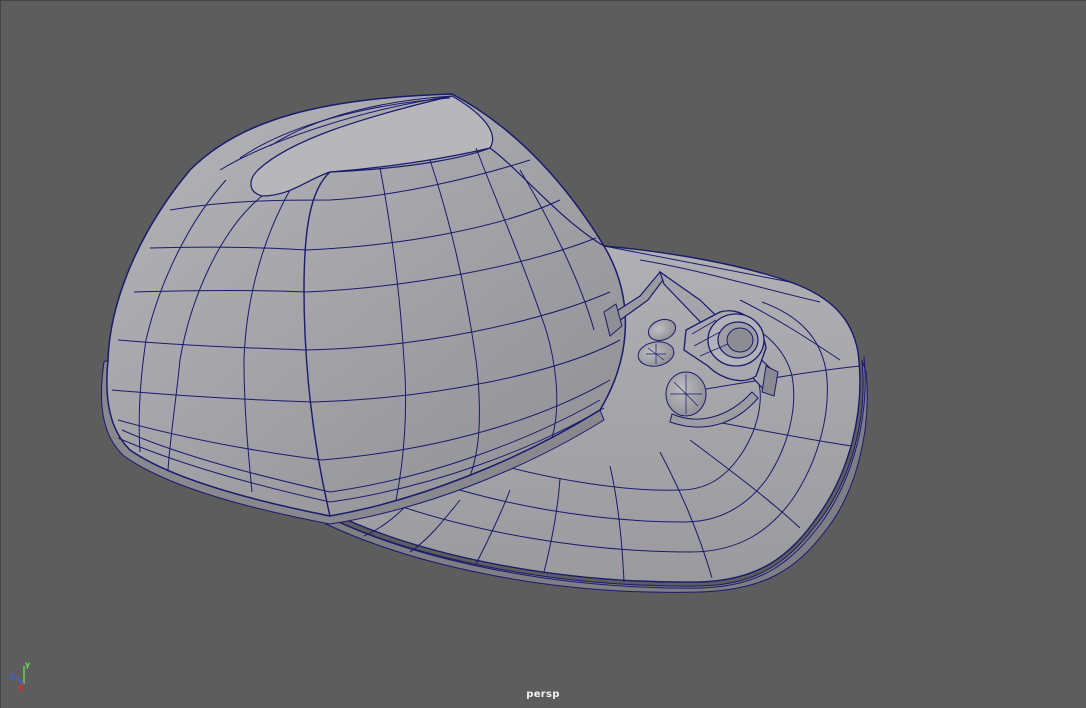 The image size is (1086, 708). I want to click on z-axis-label: z, so click(12, 676).